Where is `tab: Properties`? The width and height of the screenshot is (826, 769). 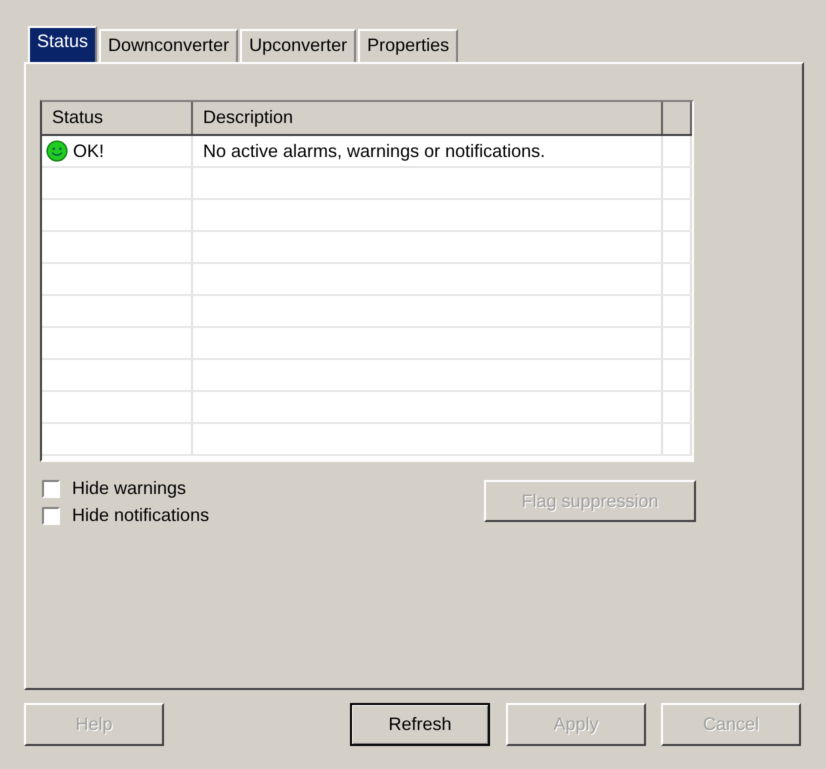
tab: Properties is located at coordinates (408, 45).